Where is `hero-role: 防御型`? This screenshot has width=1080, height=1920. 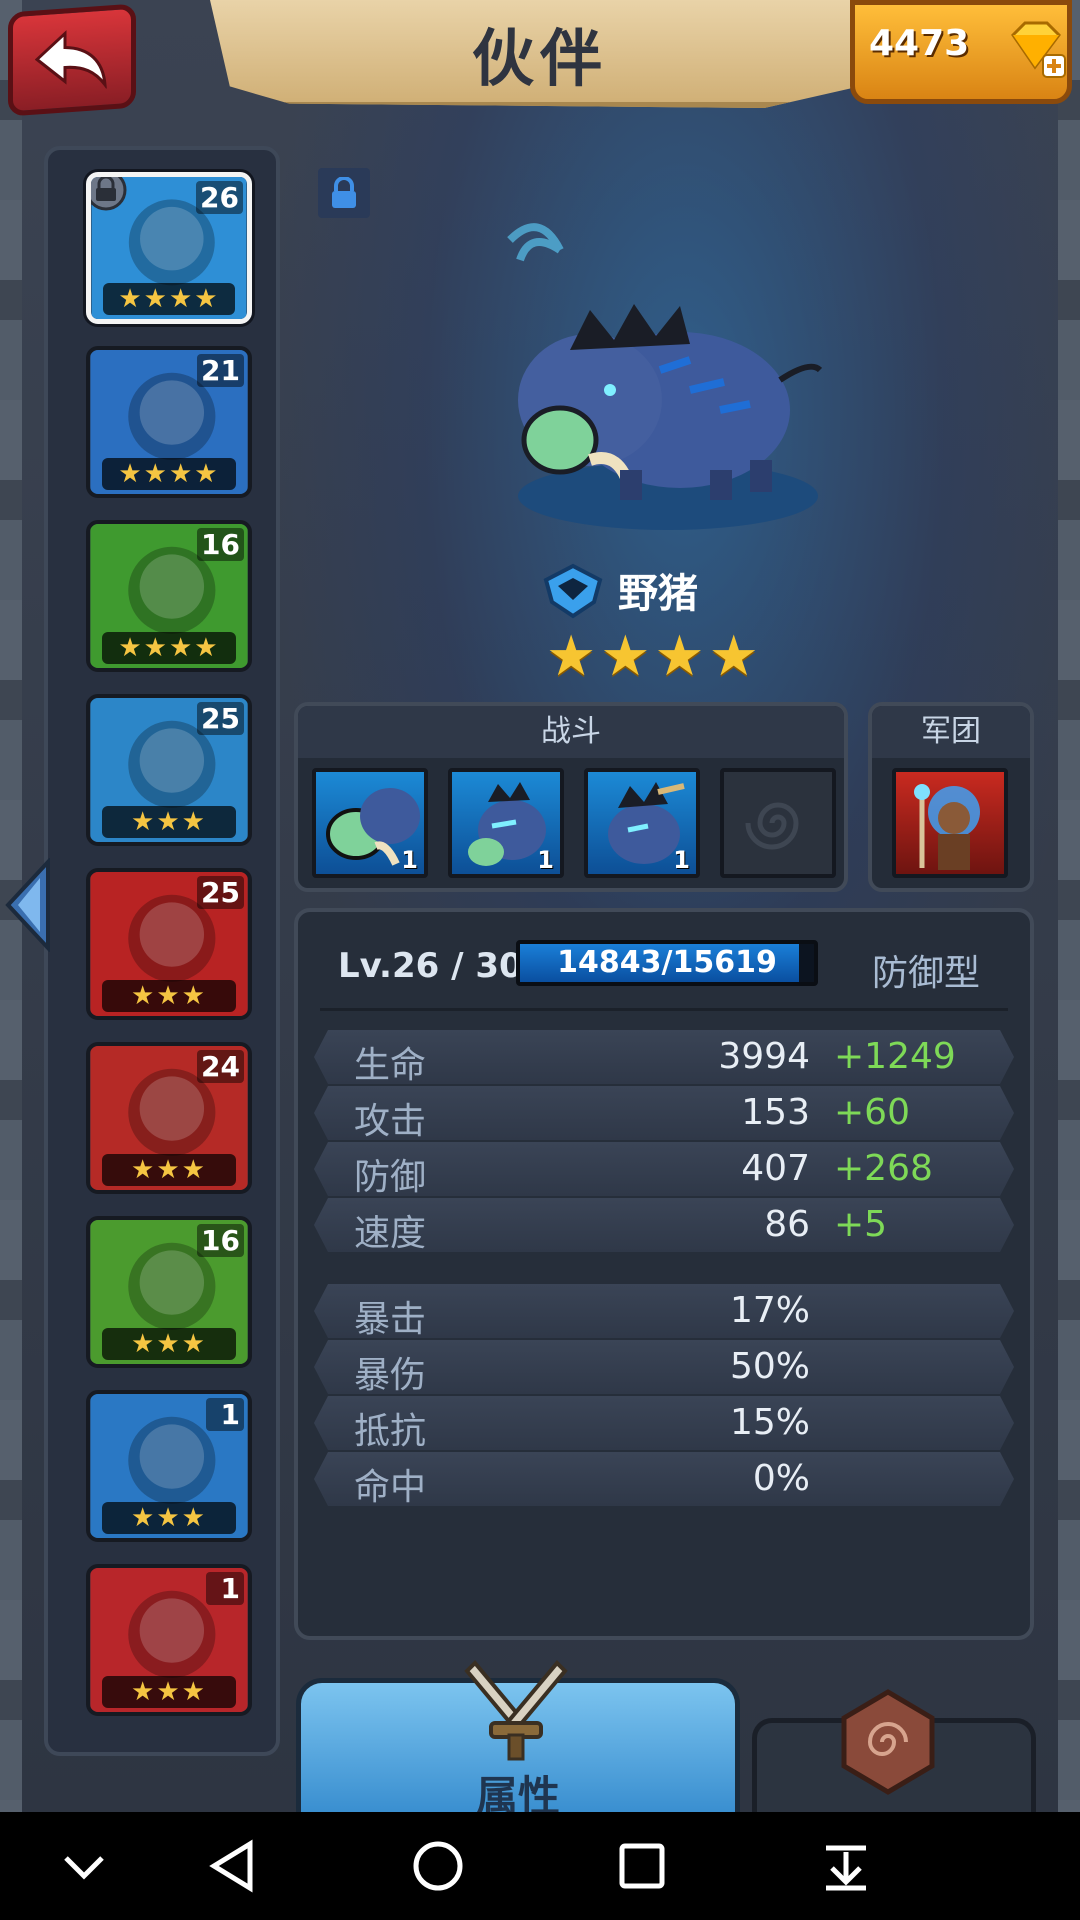
hero-role: 防御型 is located at coordinates (926, 973).